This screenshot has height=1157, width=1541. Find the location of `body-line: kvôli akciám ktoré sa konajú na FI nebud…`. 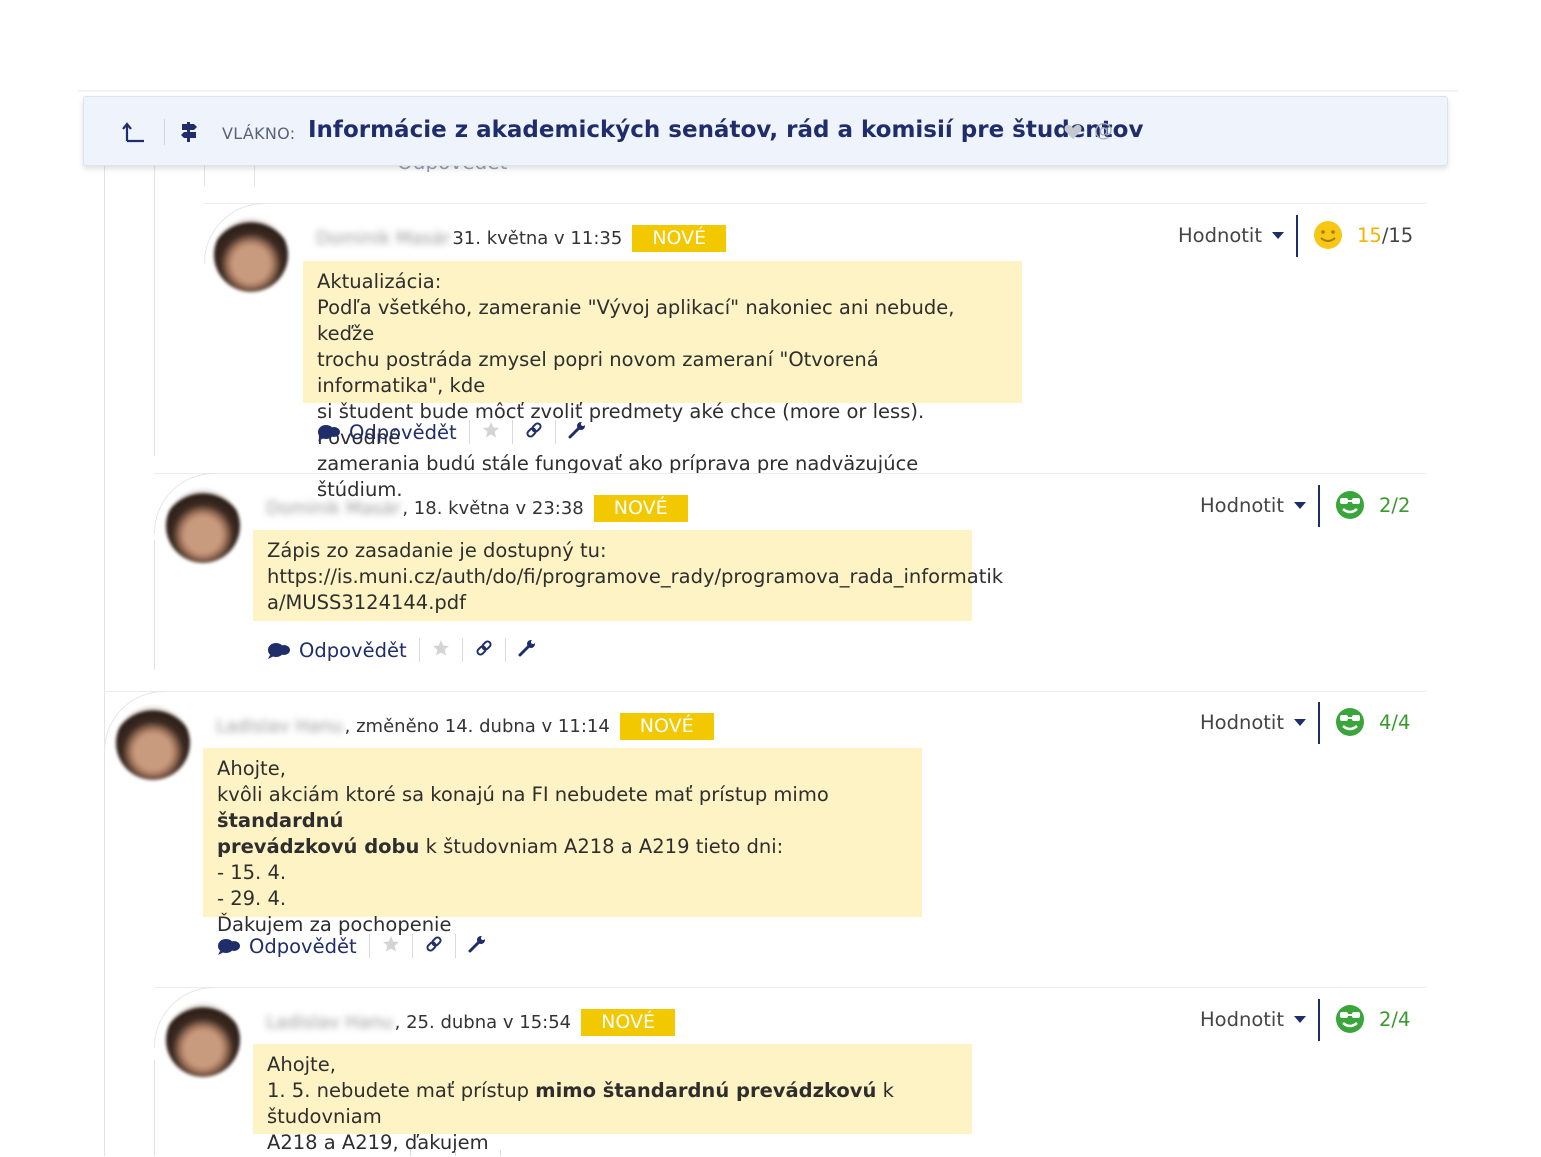

body-line: kvôli akciám ktoré sa konajú na FI nebud… is located at coordinates (523, 807).